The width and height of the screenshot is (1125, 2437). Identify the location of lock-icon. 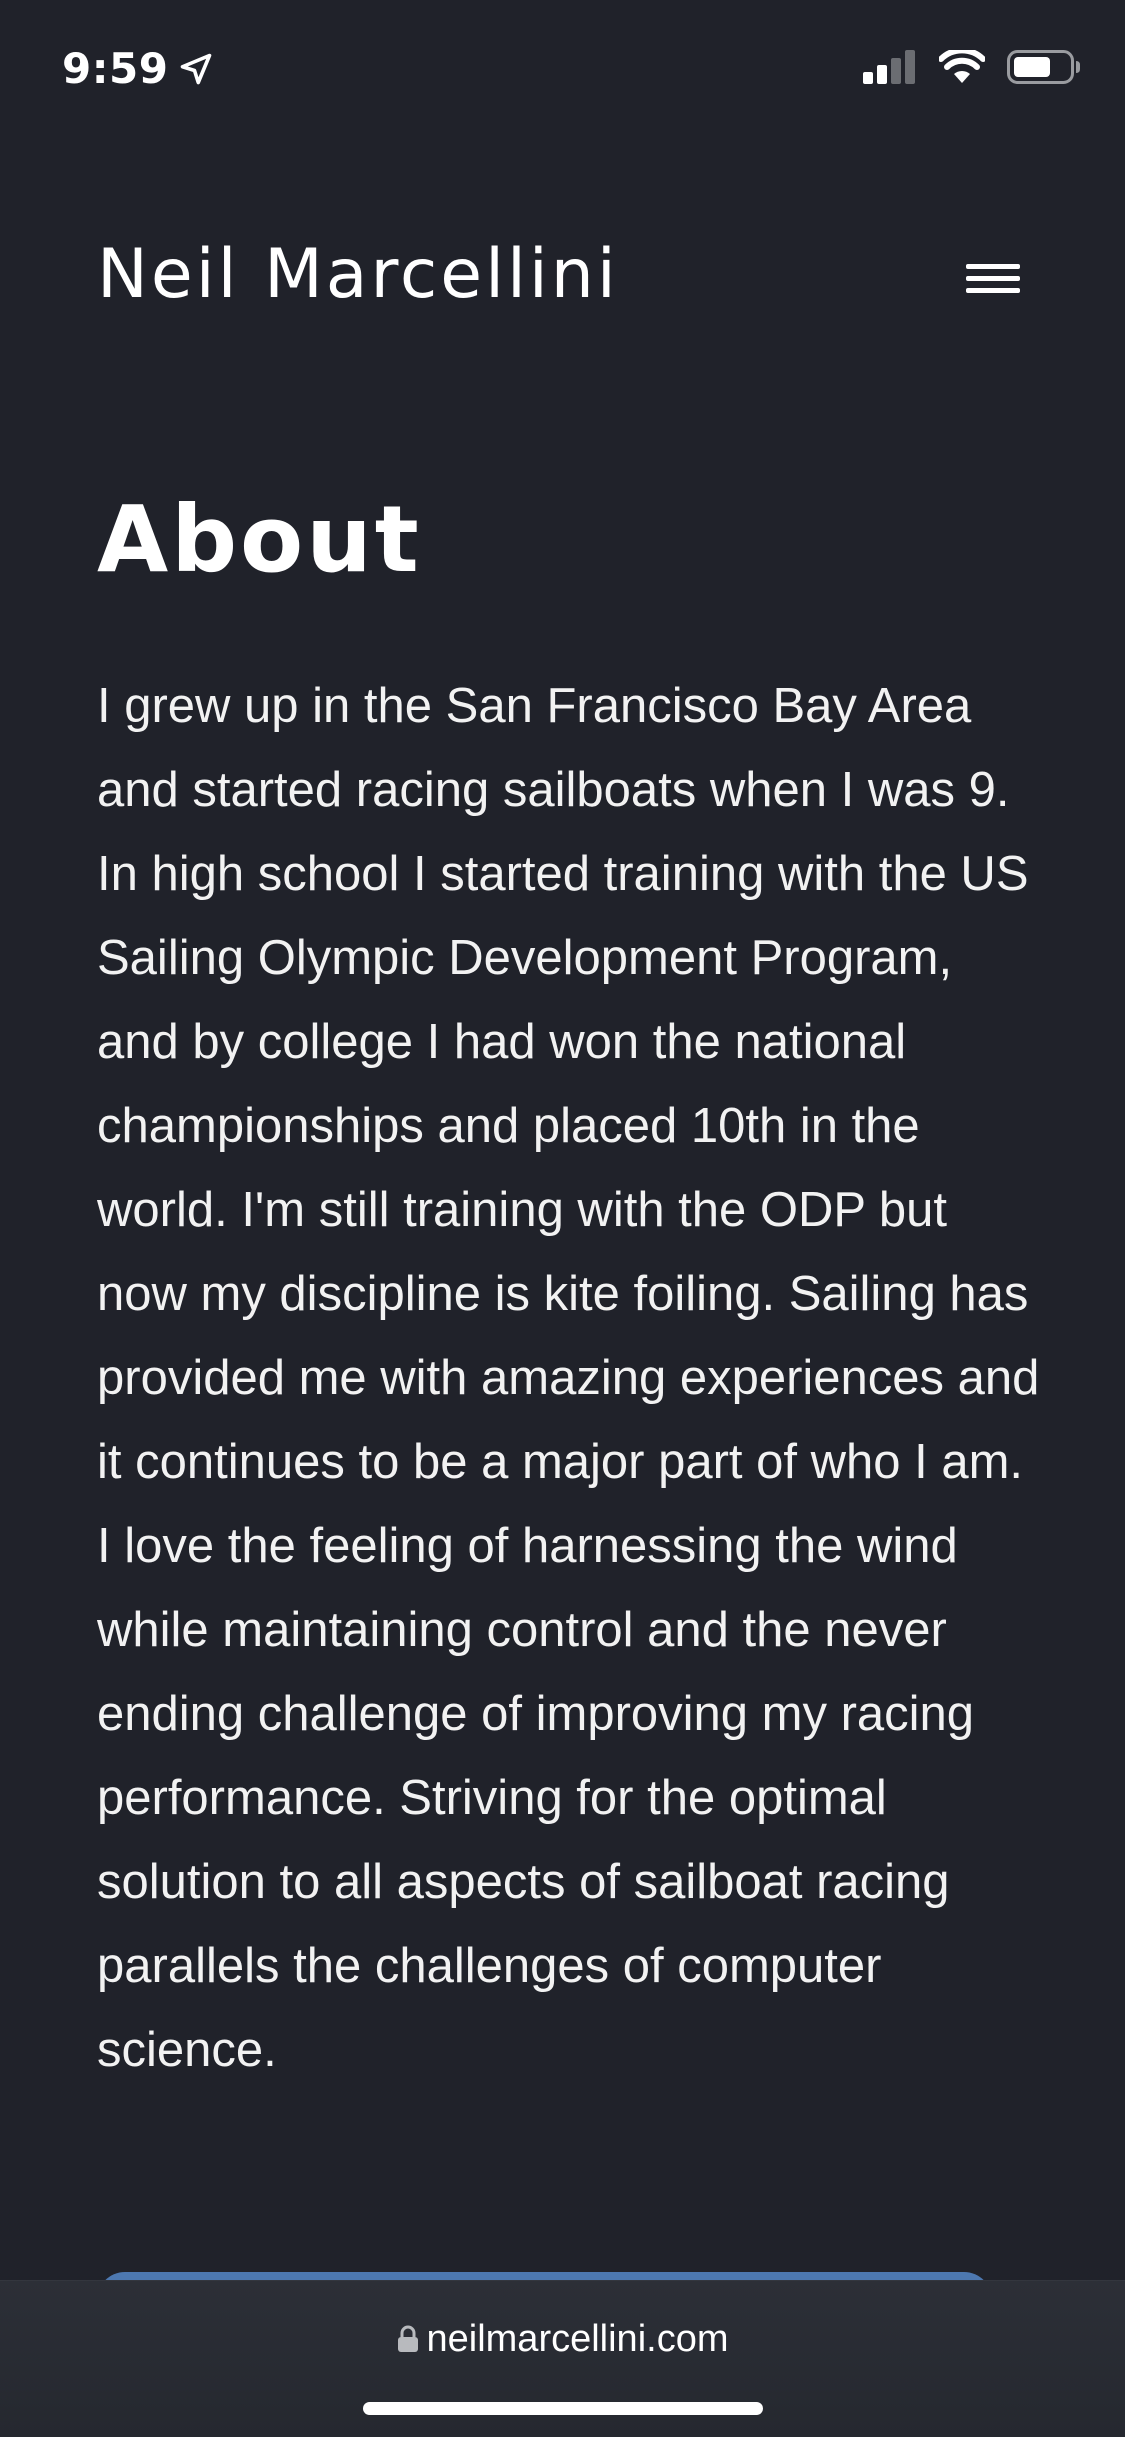
(408, 2339).